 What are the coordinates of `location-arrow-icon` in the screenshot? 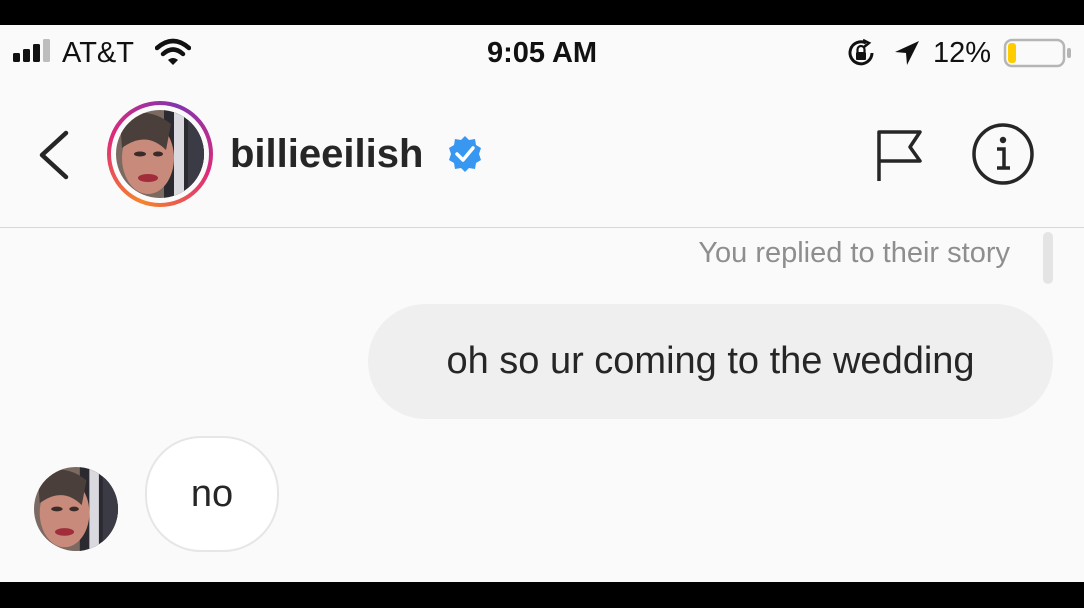 It's located at (907, 53).